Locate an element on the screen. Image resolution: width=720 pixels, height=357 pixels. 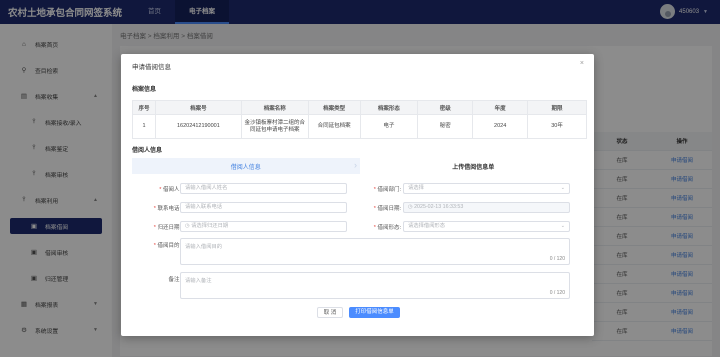
purpose-label-text: 借阅目的: is located at coordinates (169, 246).